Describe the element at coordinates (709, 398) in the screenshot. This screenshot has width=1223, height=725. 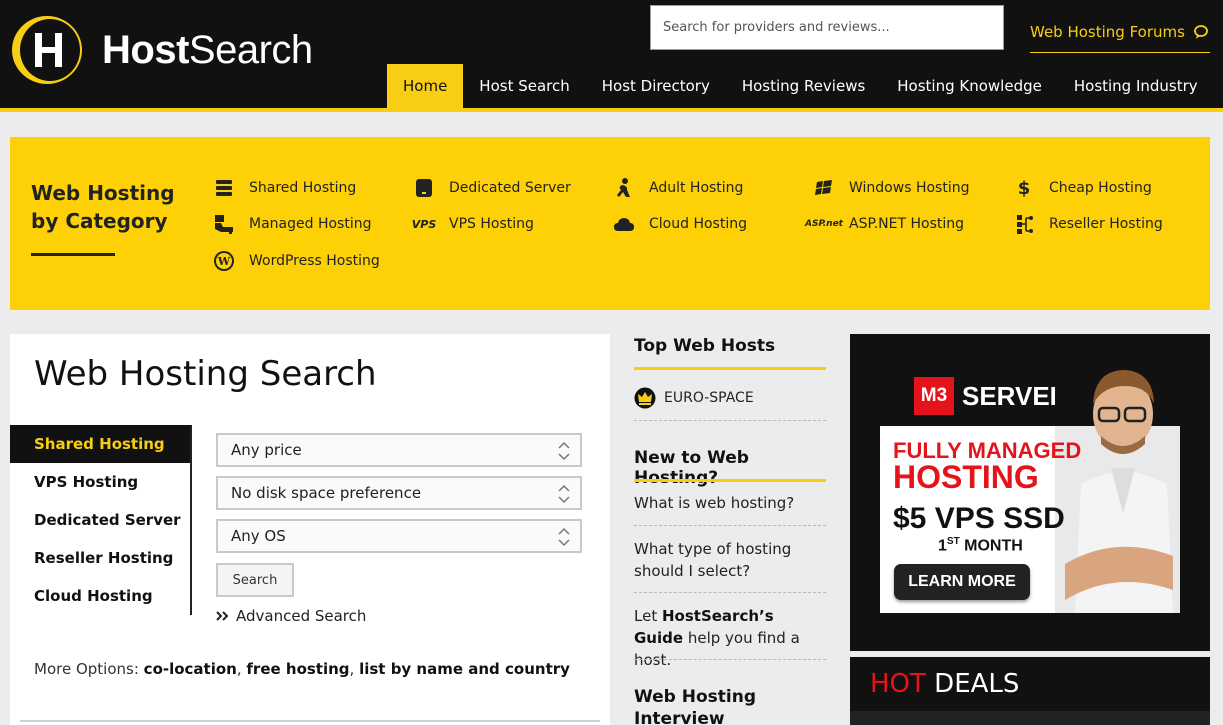
I see `top-host-name: EURO-SPACE` at that location.